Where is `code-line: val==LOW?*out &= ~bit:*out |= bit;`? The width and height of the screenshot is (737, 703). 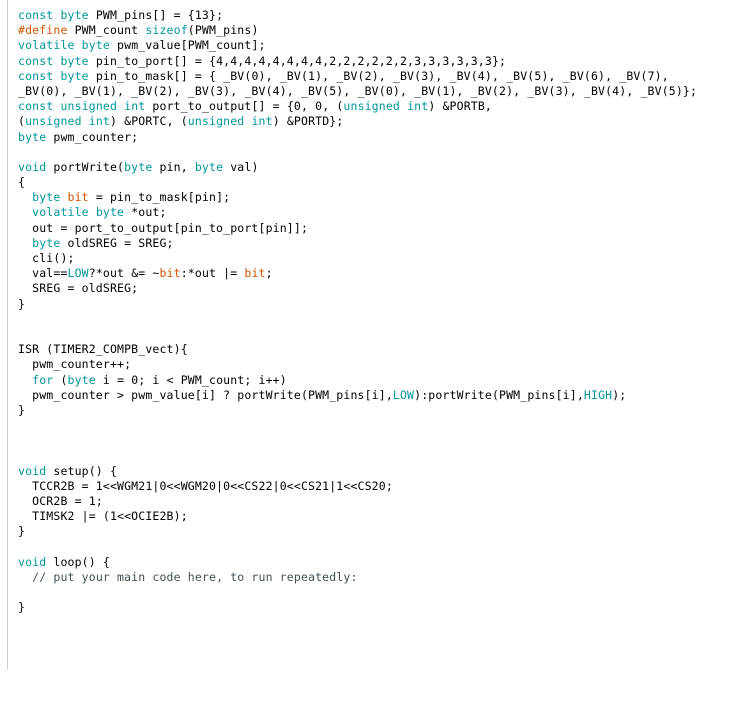 code-line: val==LOW?*out &= ~bit:*out |= bit; is located at coordinates (377, 273).